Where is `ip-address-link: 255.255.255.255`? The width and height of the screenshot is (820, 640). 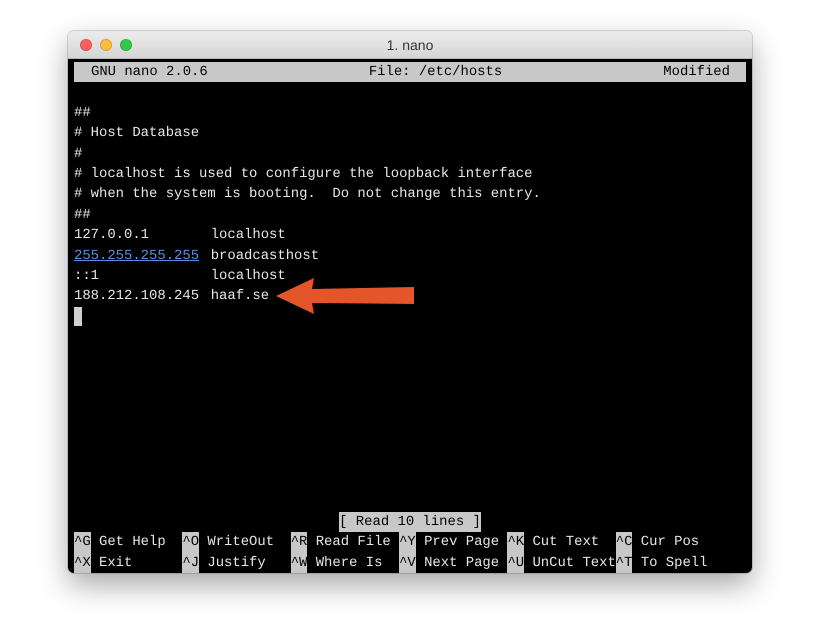 ip-address-link: 255.255.255.255 is located at coordinates (142, 256).